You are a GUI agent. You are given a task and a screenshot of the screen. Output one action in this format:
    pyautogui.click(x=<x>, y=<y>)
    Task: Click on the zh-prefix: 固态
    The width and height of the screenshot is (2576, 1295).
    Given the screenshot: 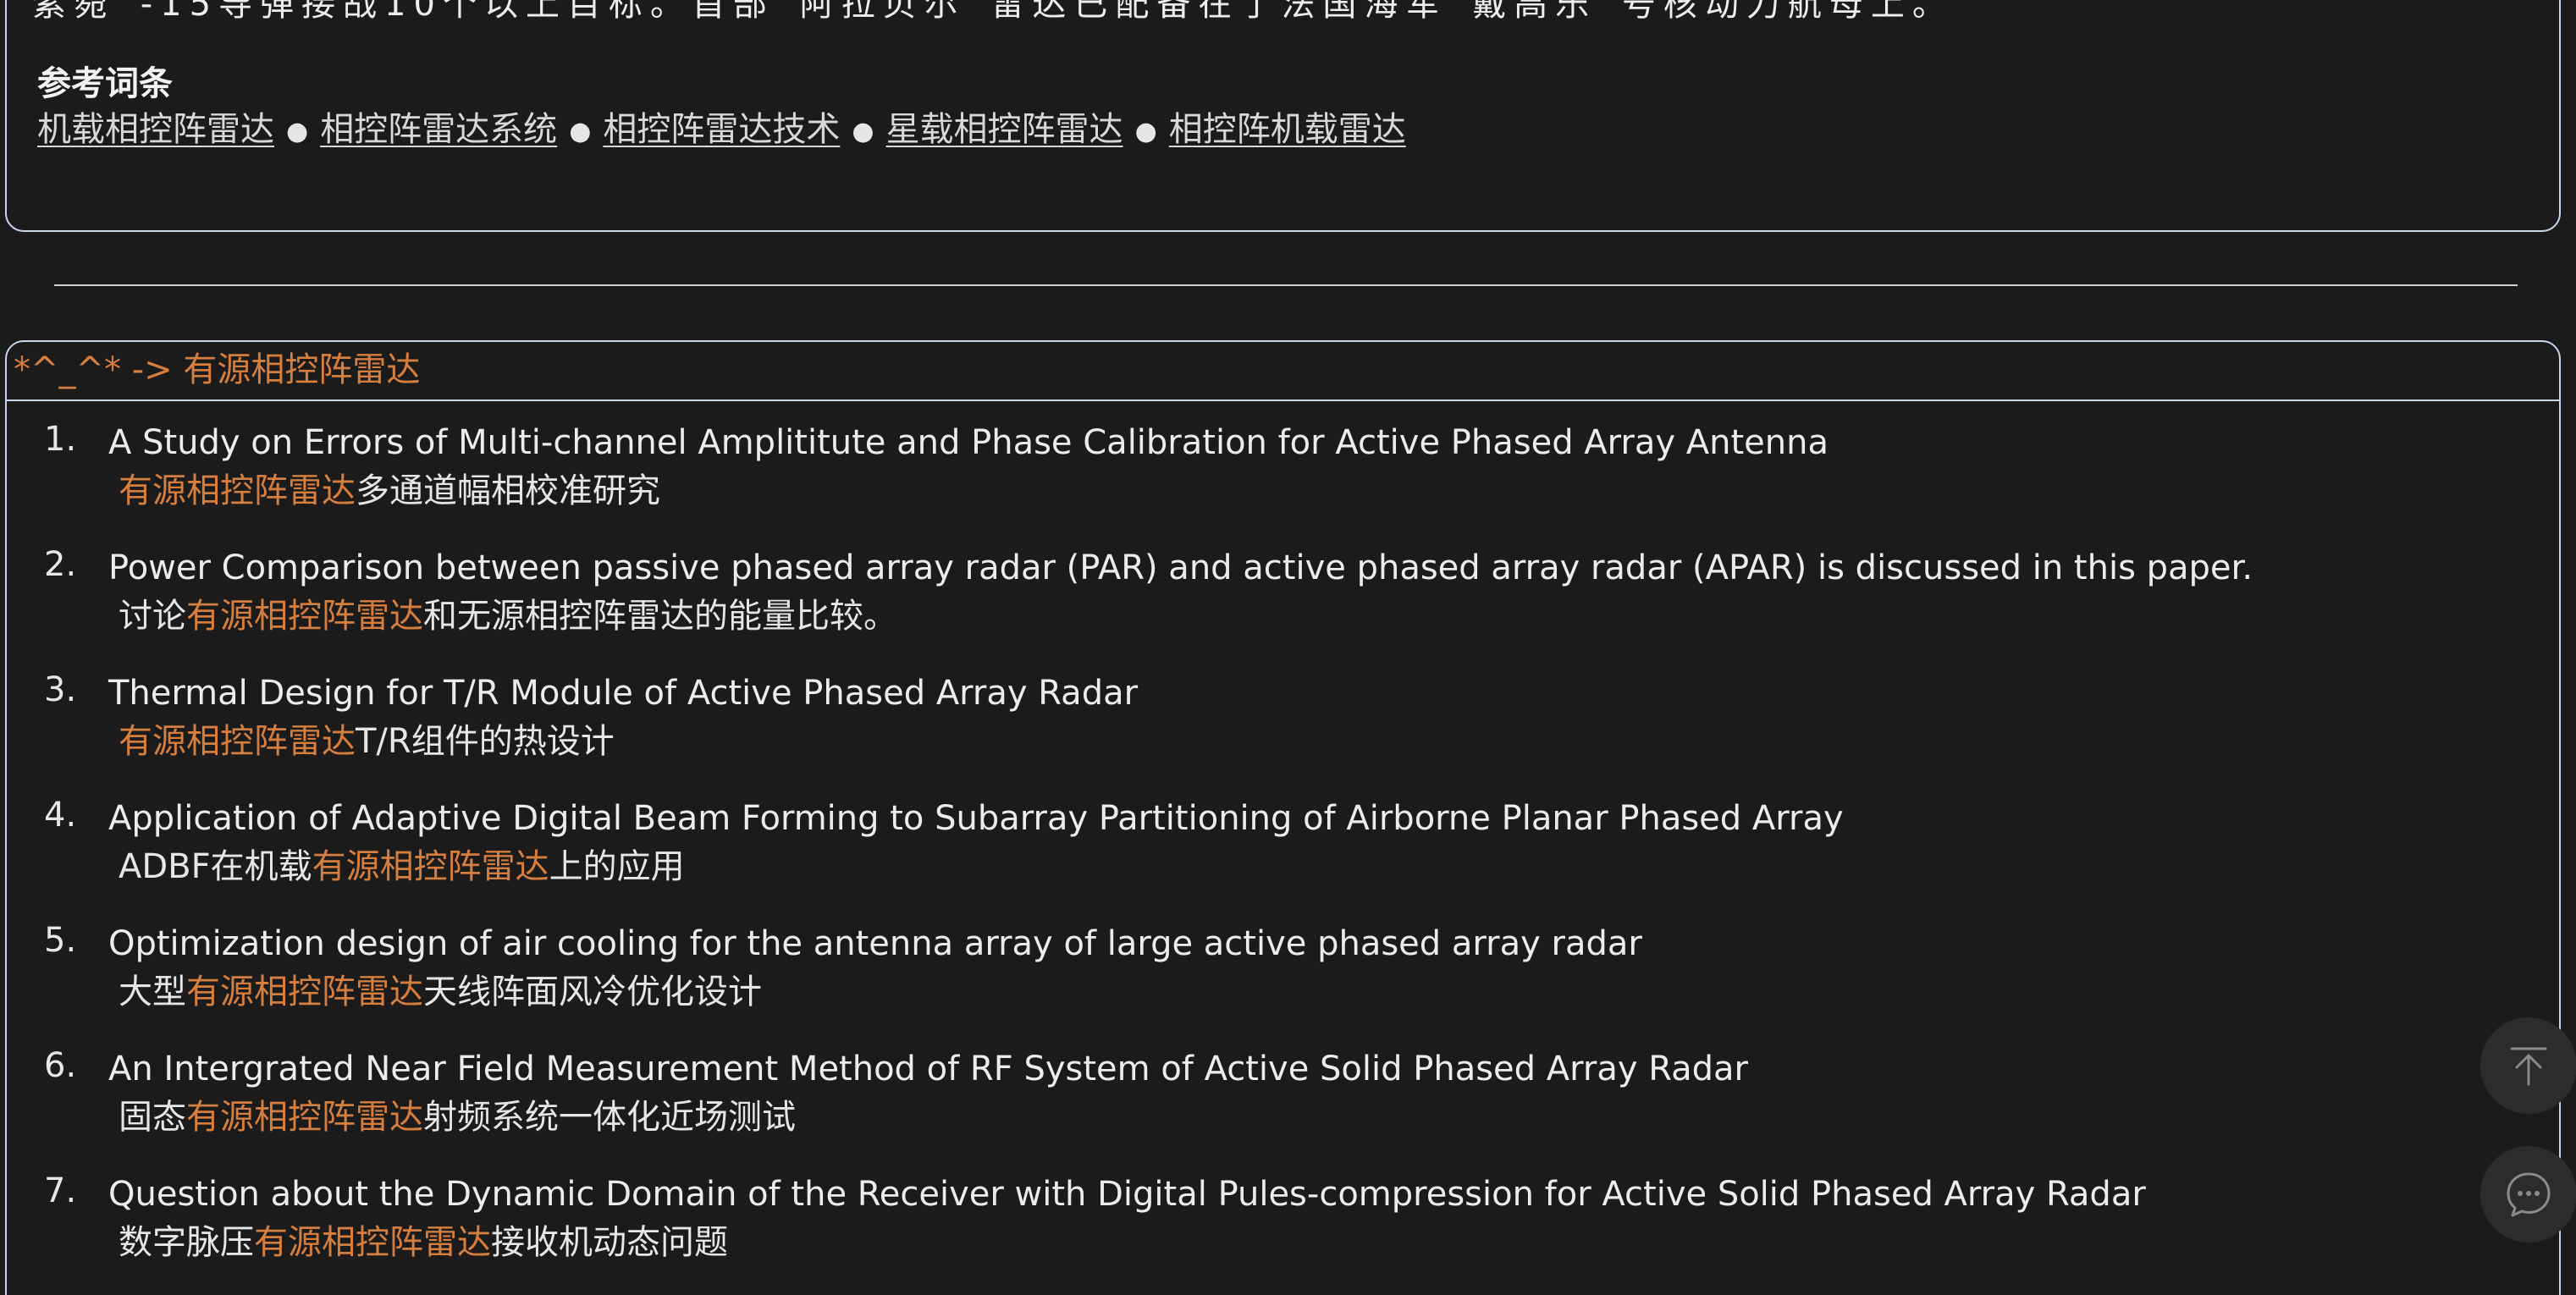 What is the action you would take?
    pyautogui.click(x=153, y=1117)
    